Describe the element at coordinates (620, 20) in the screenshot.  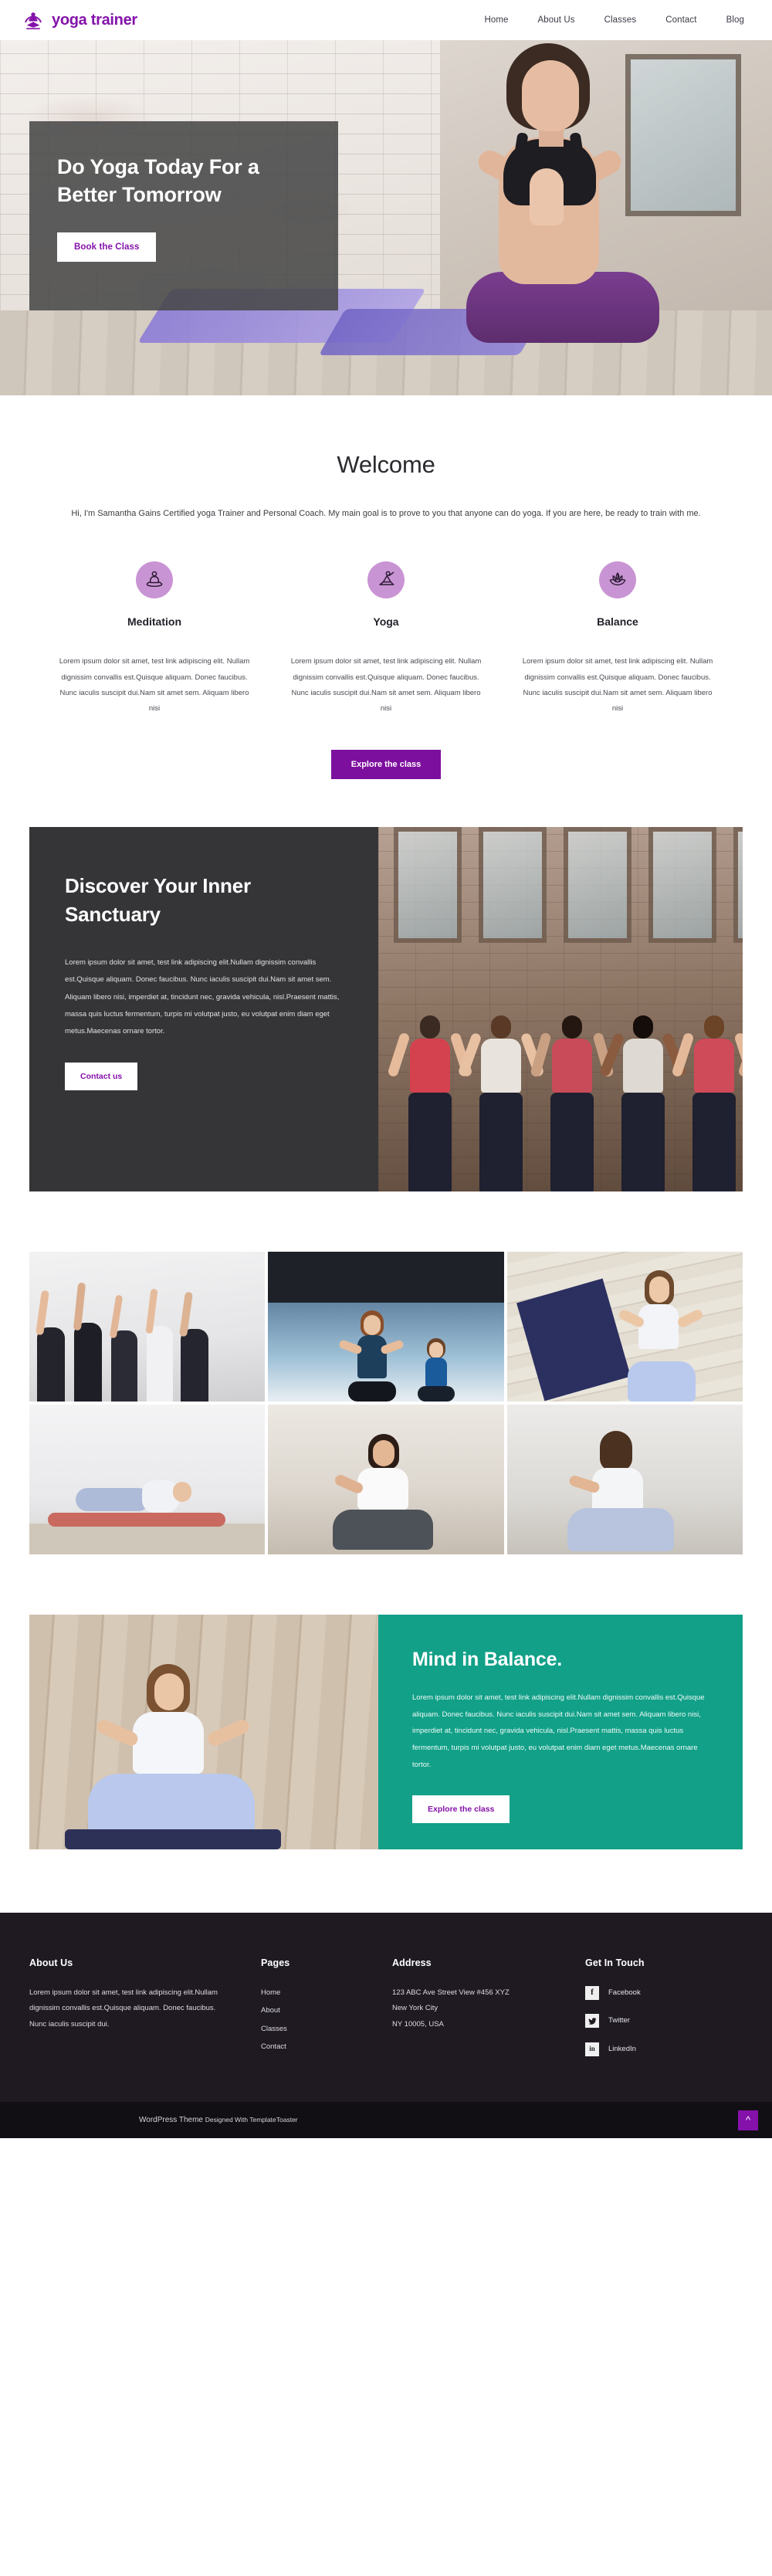
I see `nav-item-classes: Classes` at that location.